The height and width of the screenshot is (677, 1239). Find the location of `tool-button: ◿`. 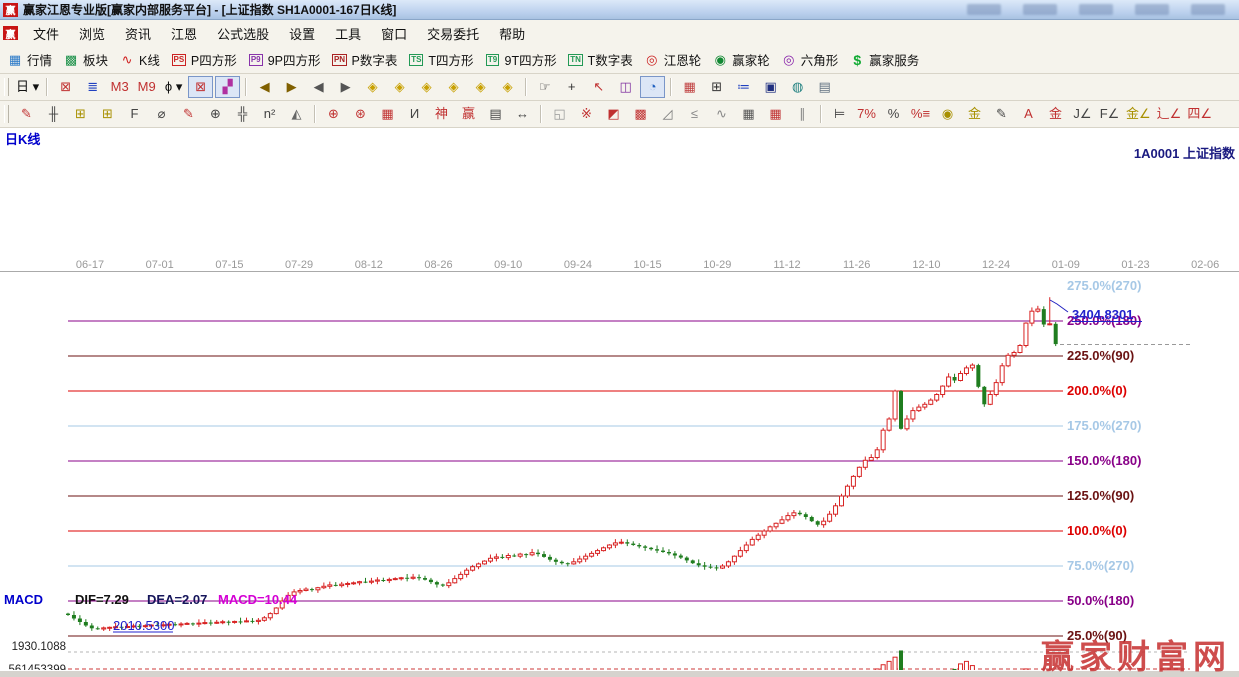

tool-button: ◿ is located at coordinates (667, 114).